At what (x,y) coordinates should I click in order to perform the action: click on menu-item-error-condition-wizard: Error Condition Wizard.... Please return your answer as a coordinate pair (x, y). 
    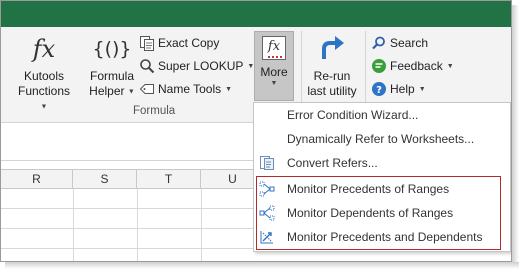
    Looking at the image, I should click on (382, 115).